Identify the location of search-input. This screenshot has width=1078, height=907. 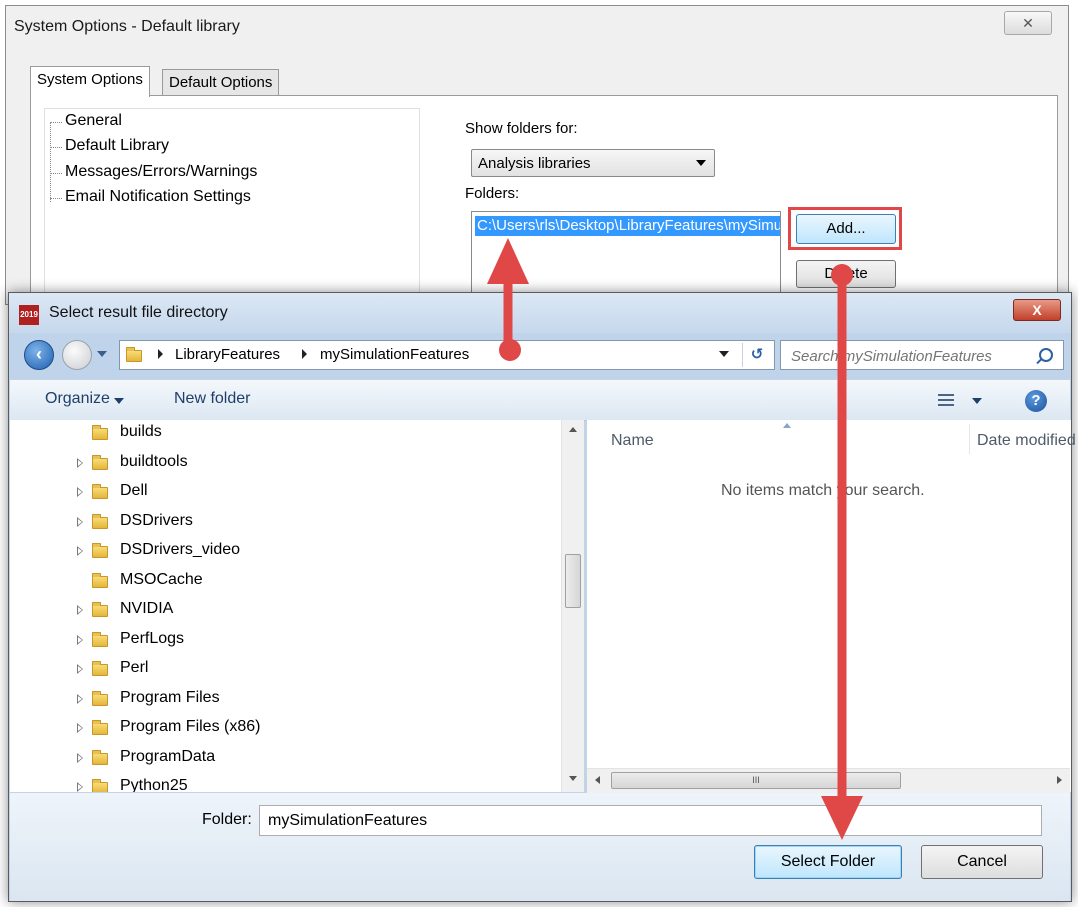
(912, 356).